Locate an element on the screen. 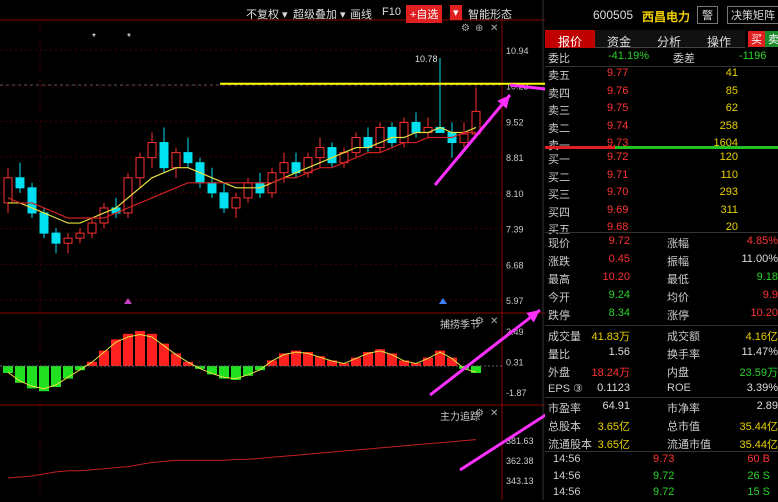 This screenshot has height=502, width=778. volume-value: 1.56 is located at coordinates (619, 352).